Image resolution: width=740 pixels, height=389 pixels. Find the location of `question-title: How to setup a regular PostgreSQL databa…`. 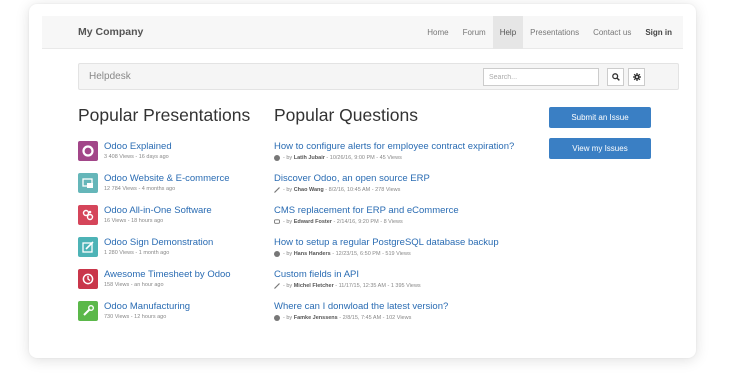

question-title: How to setup a regular PostgreSQL databa… is located at coordinates (386, 242).